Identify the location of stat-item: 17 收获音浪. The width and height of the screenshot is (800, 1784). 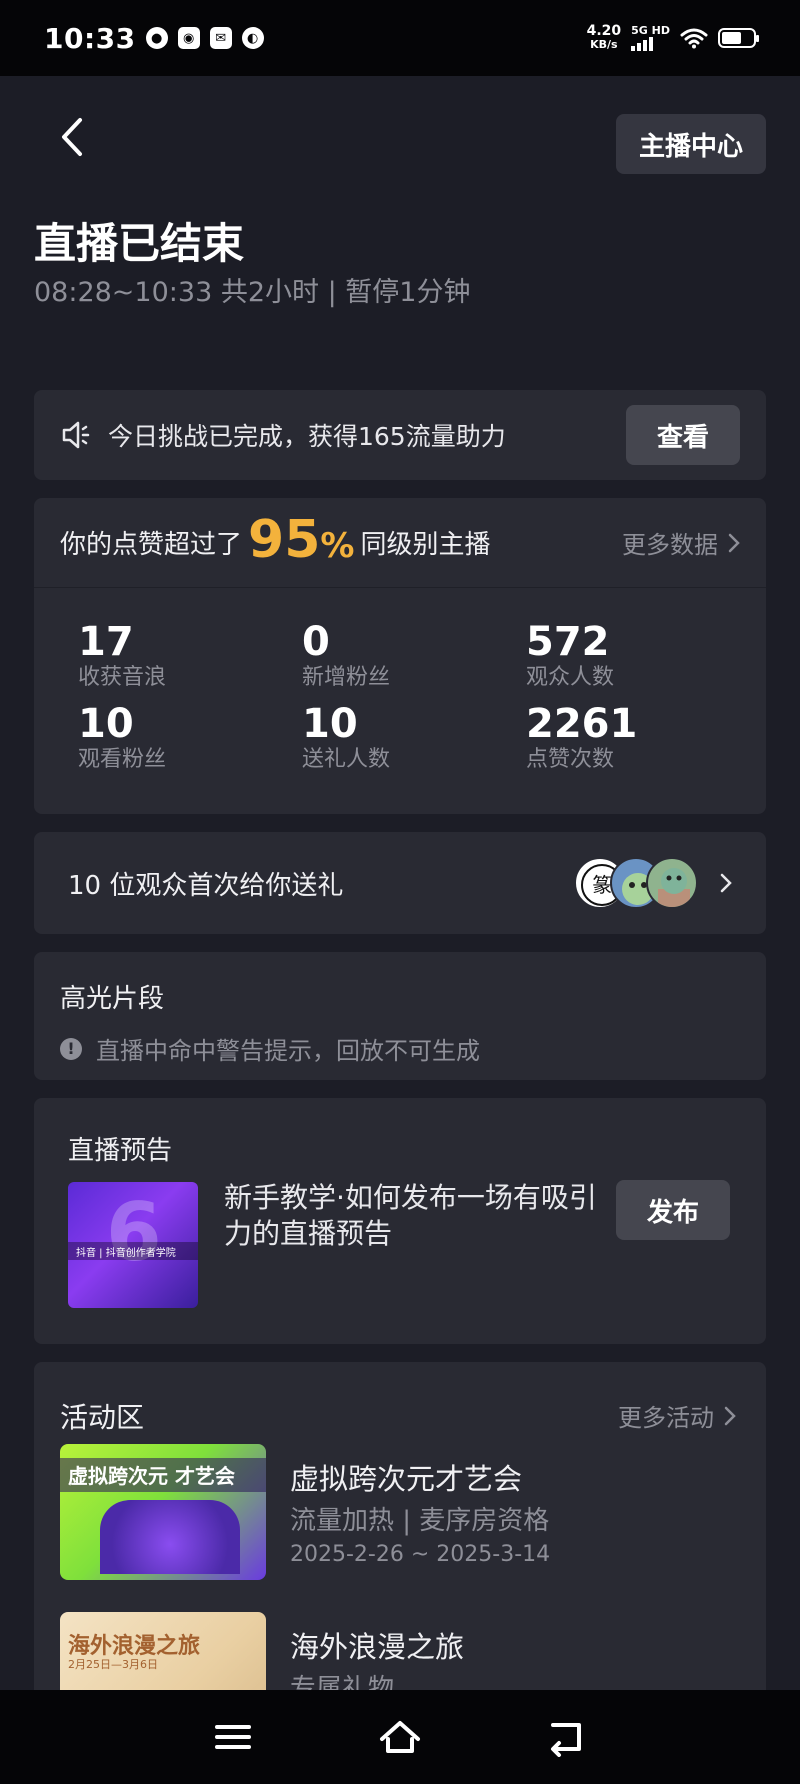
(190, 659).